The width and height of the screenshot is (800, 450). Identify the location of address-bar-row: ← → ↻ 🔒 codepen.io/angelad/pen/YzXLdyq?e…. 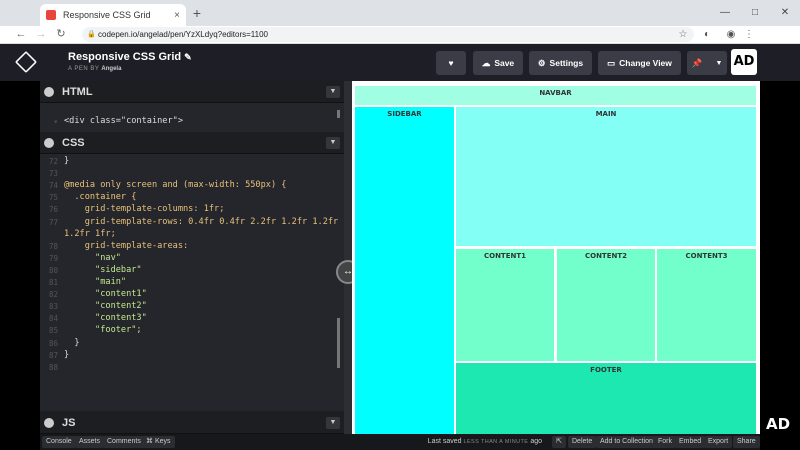
(400, 35).